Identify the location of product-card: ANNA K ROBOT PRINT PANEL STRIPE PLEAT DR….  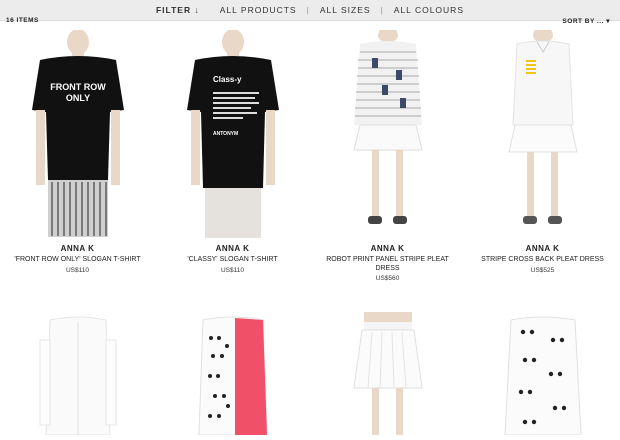
(387, 154).